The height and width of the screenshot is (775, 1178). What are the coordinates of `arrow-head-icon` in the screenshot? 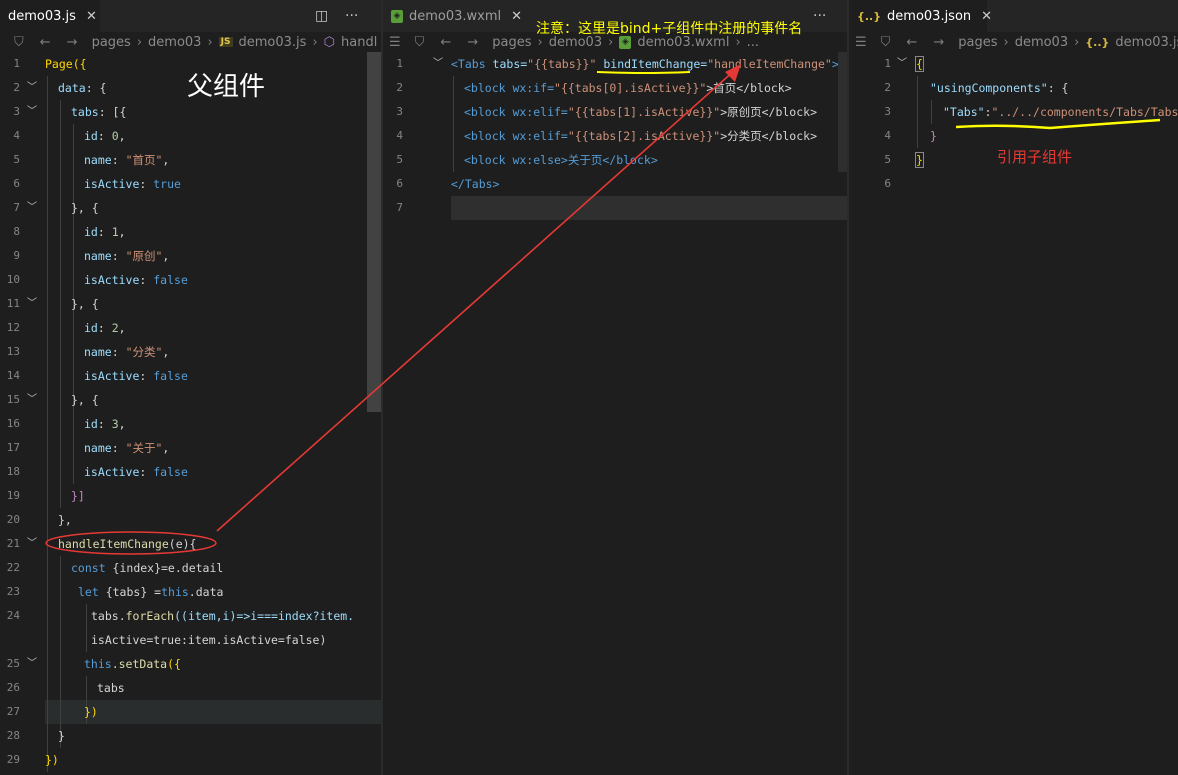 It's located at (733, 73).